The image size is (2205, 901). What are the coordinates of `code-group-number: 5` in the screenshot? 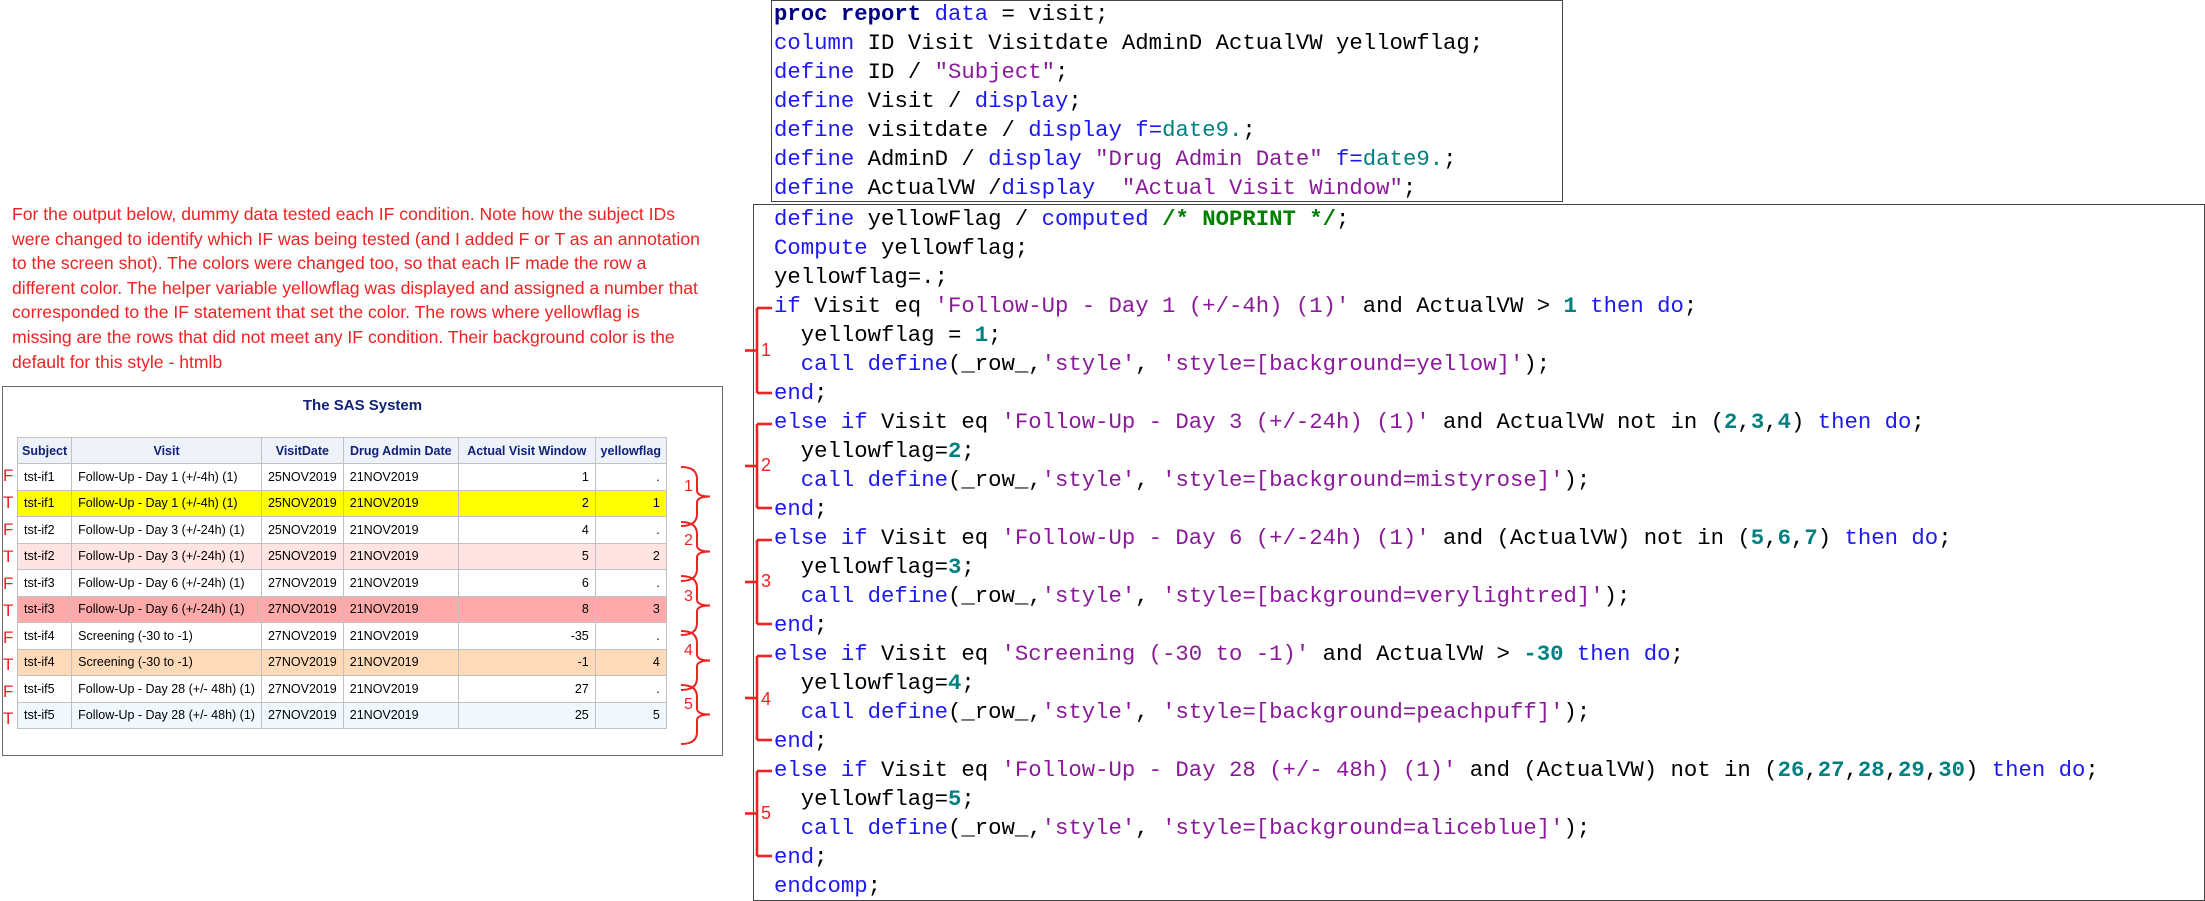 It's located at (766, 813).